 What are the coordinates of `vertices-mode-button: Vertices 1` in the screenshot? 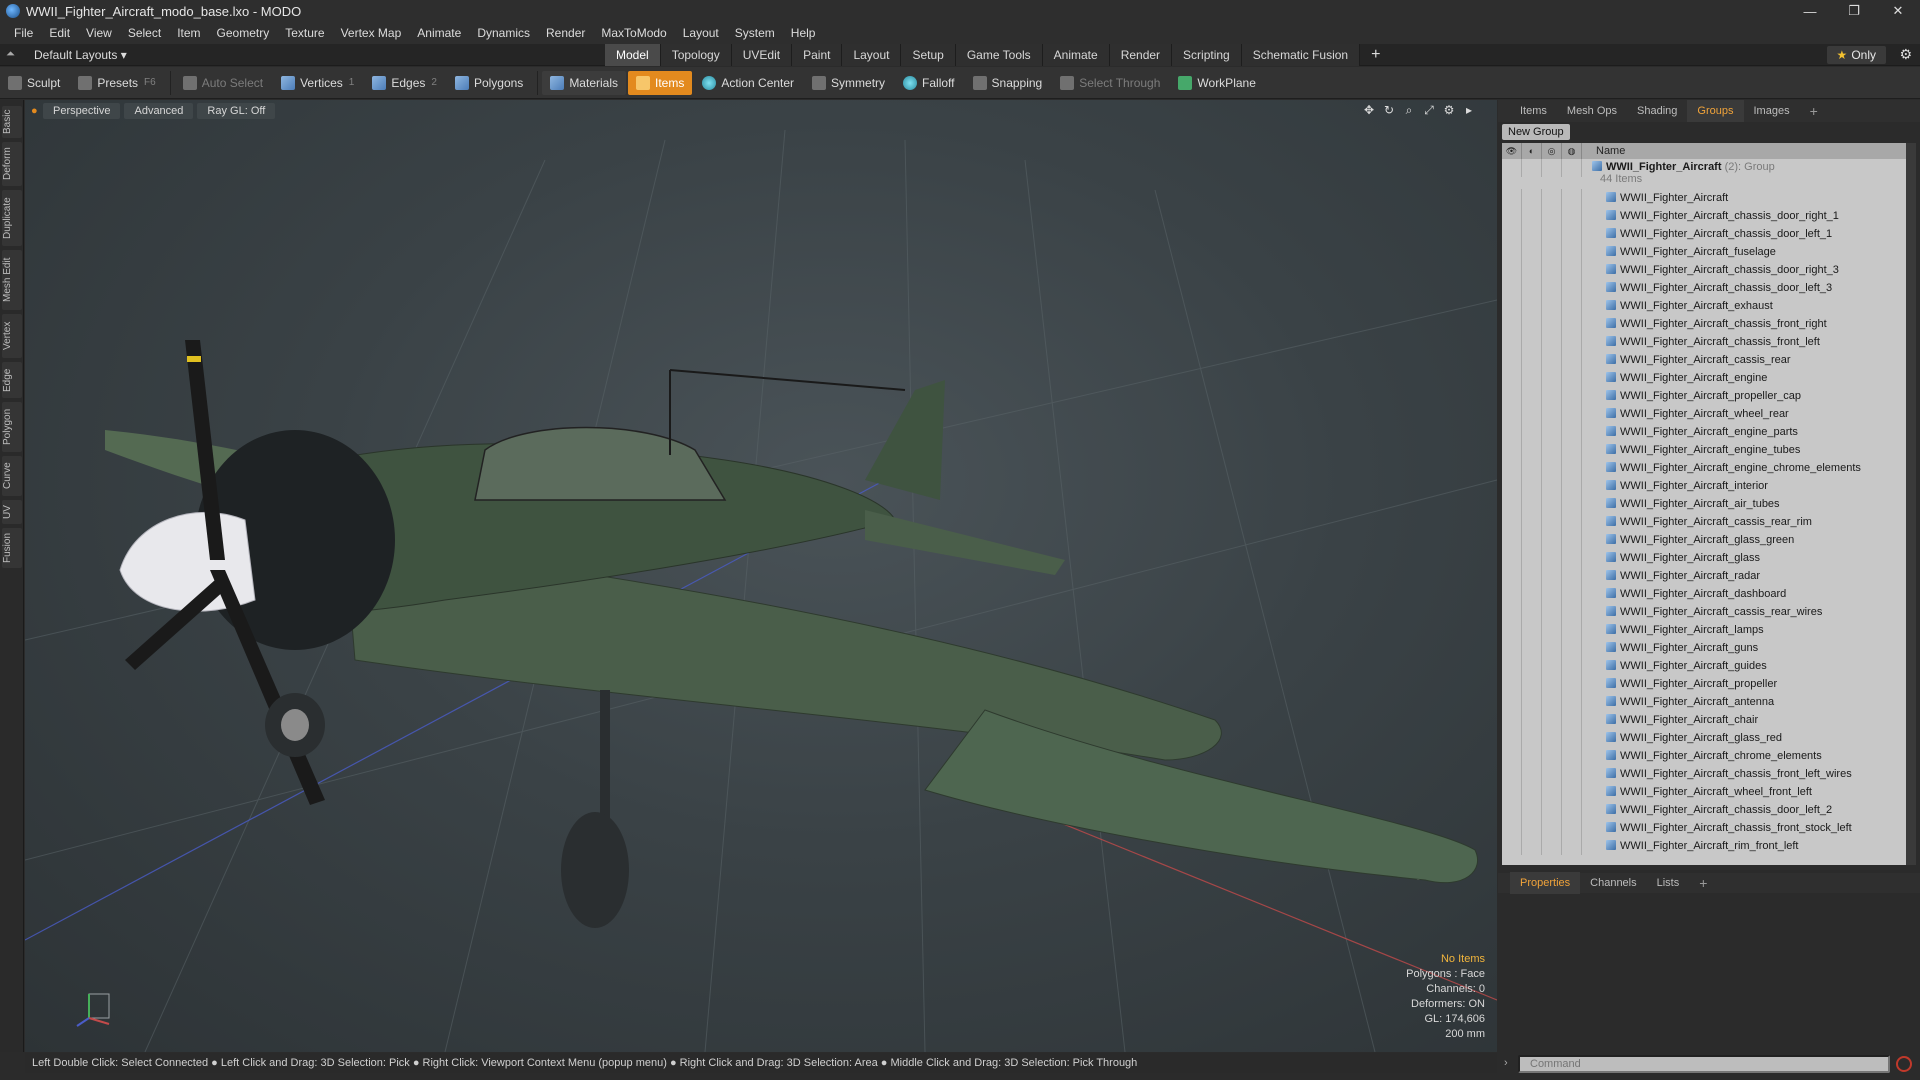 It's located at (317, 83).